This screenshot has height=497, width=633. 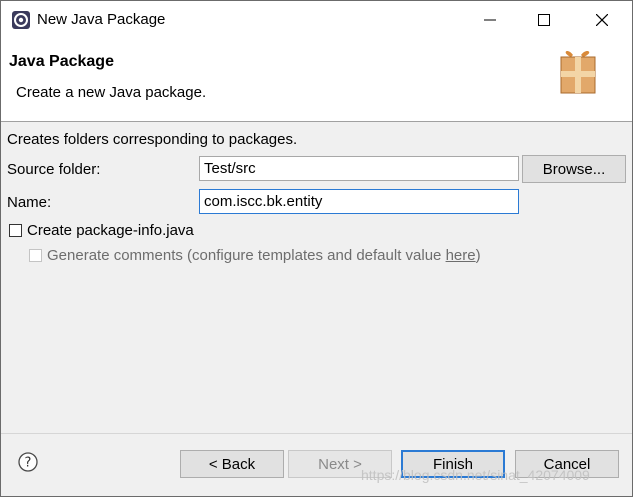 I want to click on create-package-info-checkbox, so click(x=15, y=230).